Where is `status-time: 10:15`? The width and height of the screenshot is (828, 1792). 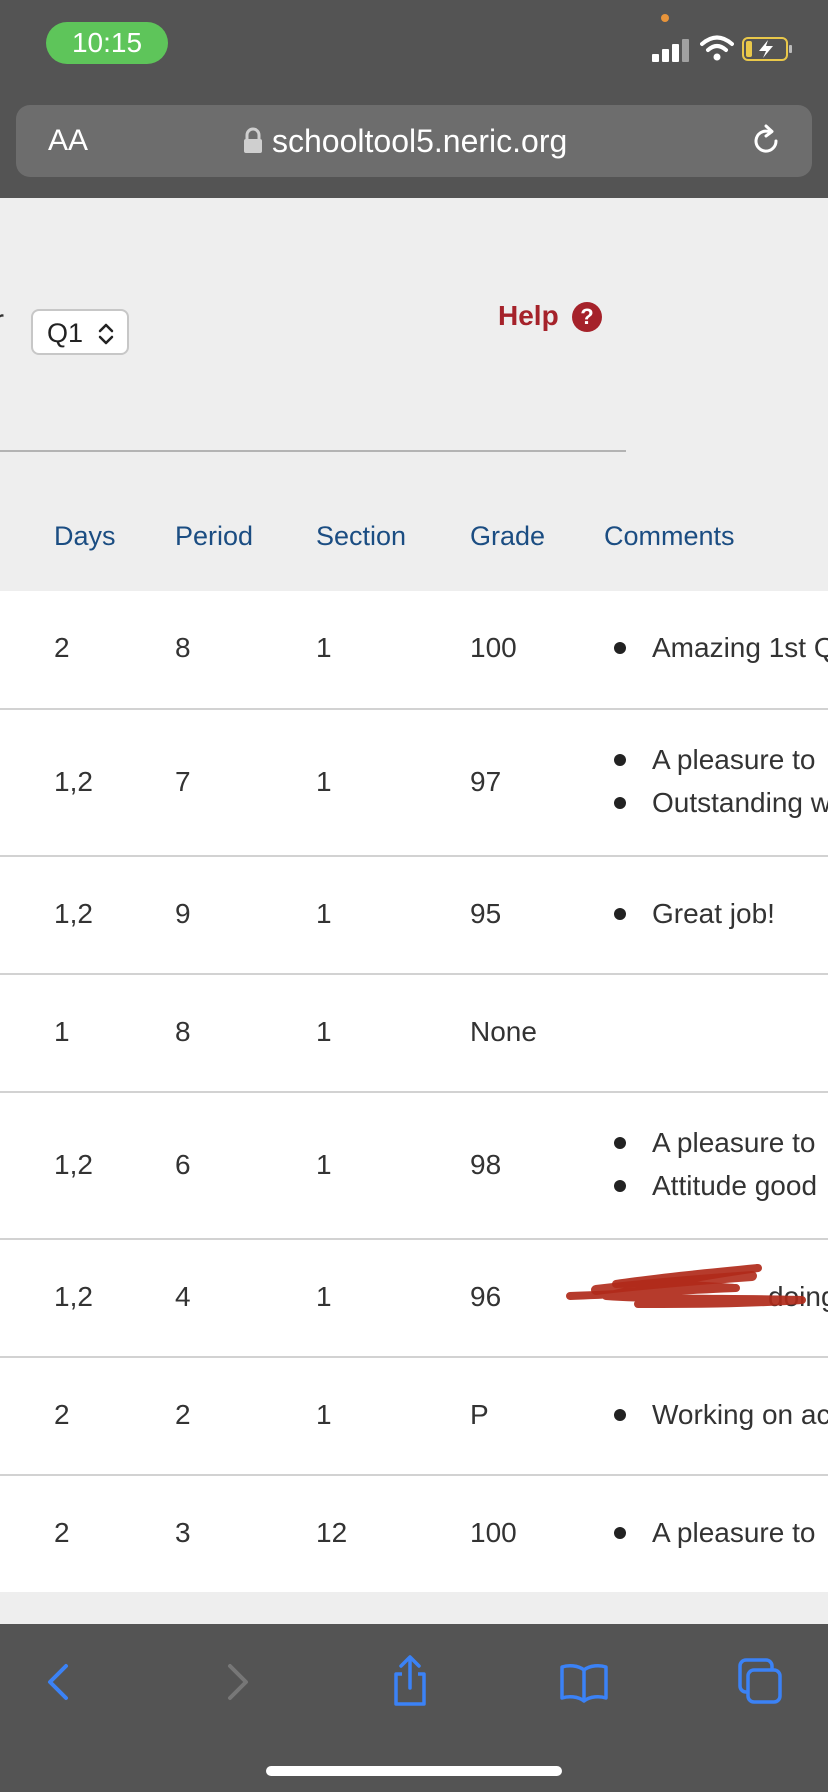
status-time: 10:15 is located at coordinates (107, 43).